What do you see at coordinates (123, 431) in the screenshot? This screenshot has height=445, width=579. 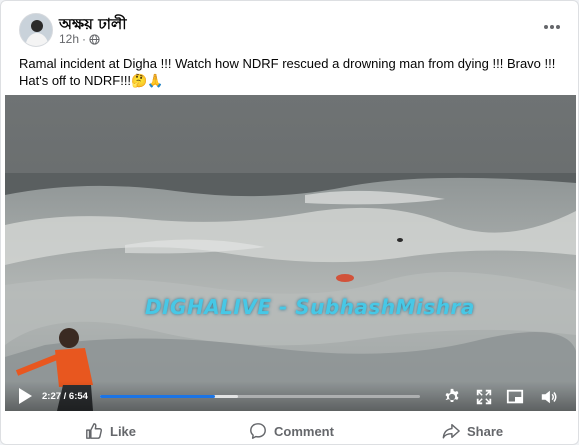 I see `like-label: Like` at bounding box center [123, 431].